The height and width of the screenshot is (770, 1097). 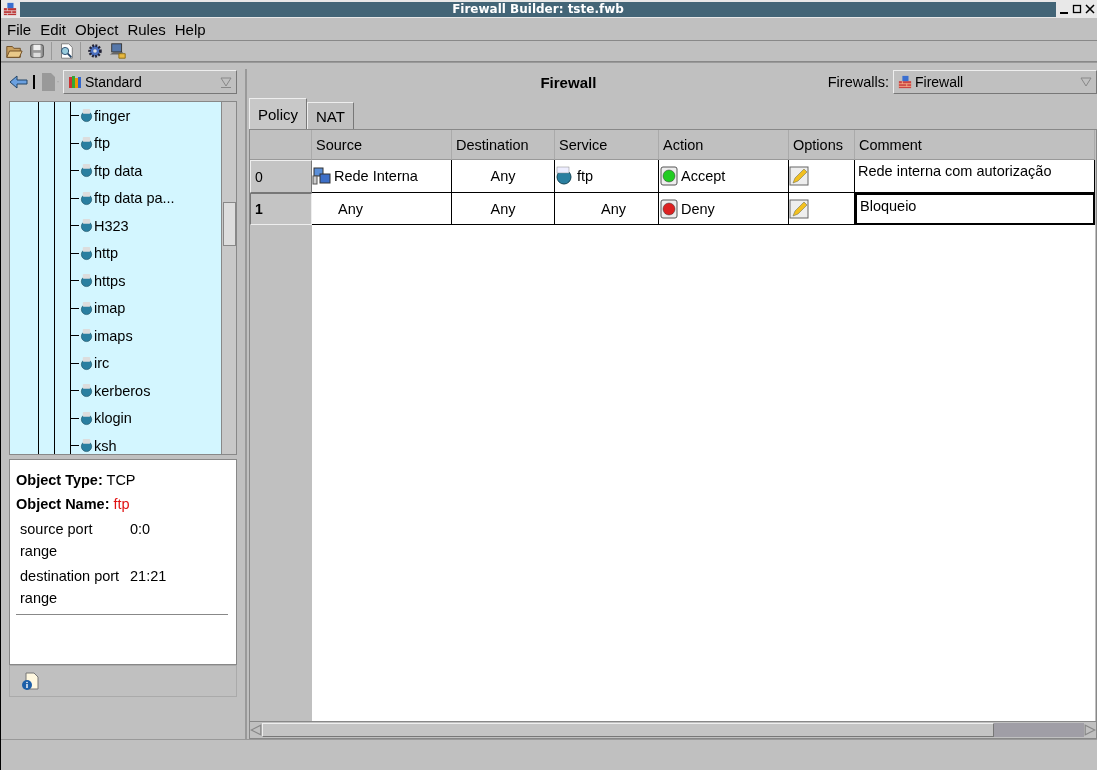 What do you see at coordinates (150, 82) in the screenshot?
I see `library-dropdown: Standard` at bounding box center [150, 82].